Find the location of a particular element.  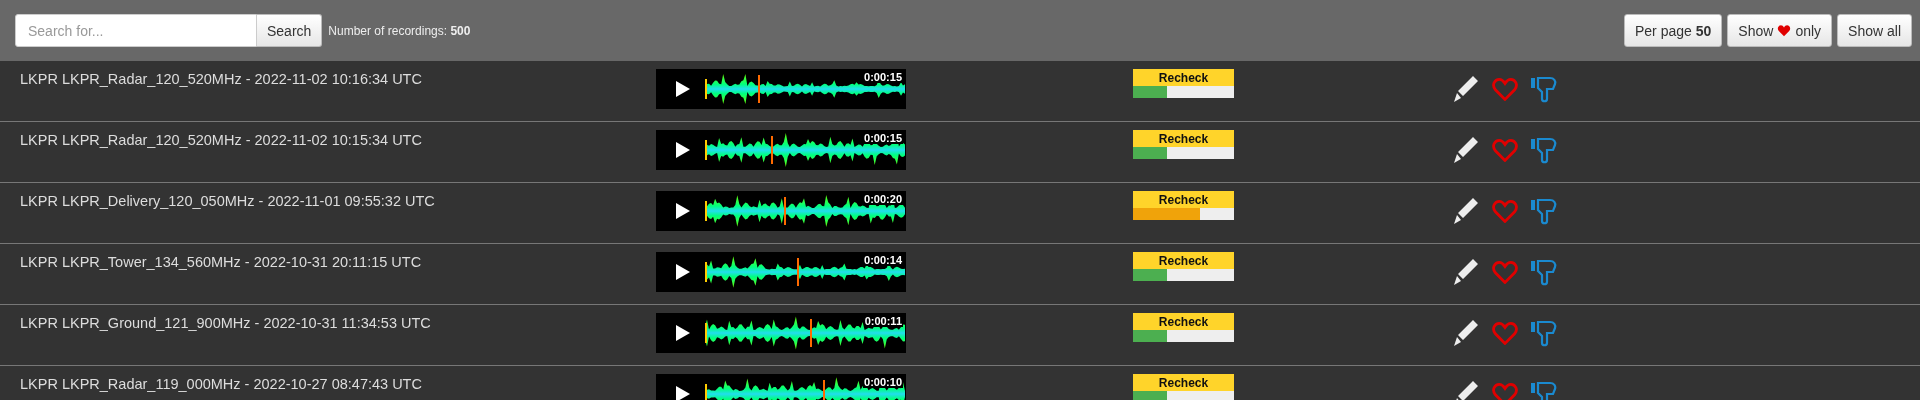

duration-label: 0:00:20 is located at coordinates (883, 199).